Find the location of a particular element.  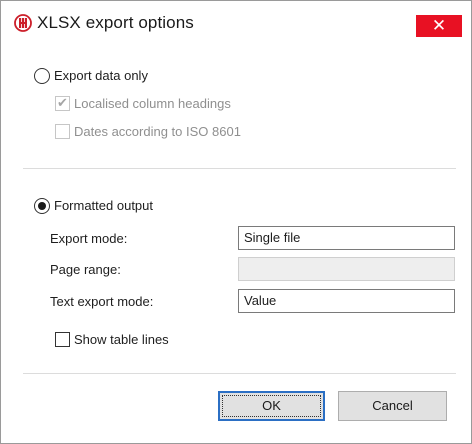

show-table-lines-checkbox is located at coordinates (62, 339).